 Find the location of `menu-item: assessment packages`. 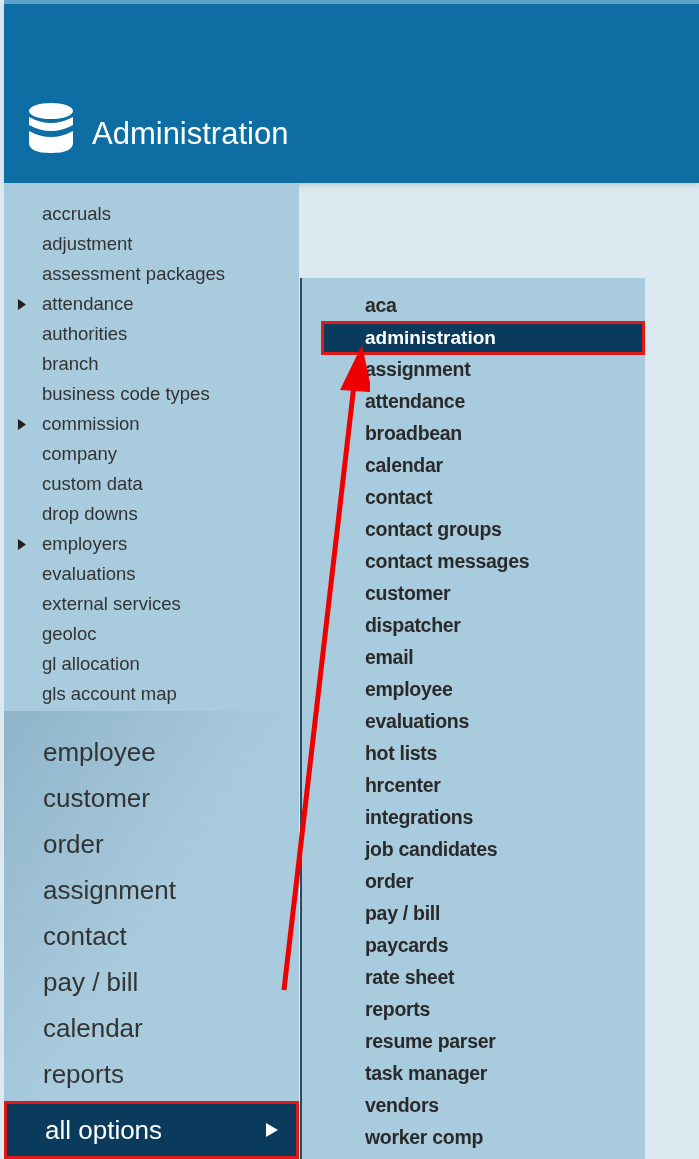

menu-item: assessment packages is located at coordinates (134, 274).